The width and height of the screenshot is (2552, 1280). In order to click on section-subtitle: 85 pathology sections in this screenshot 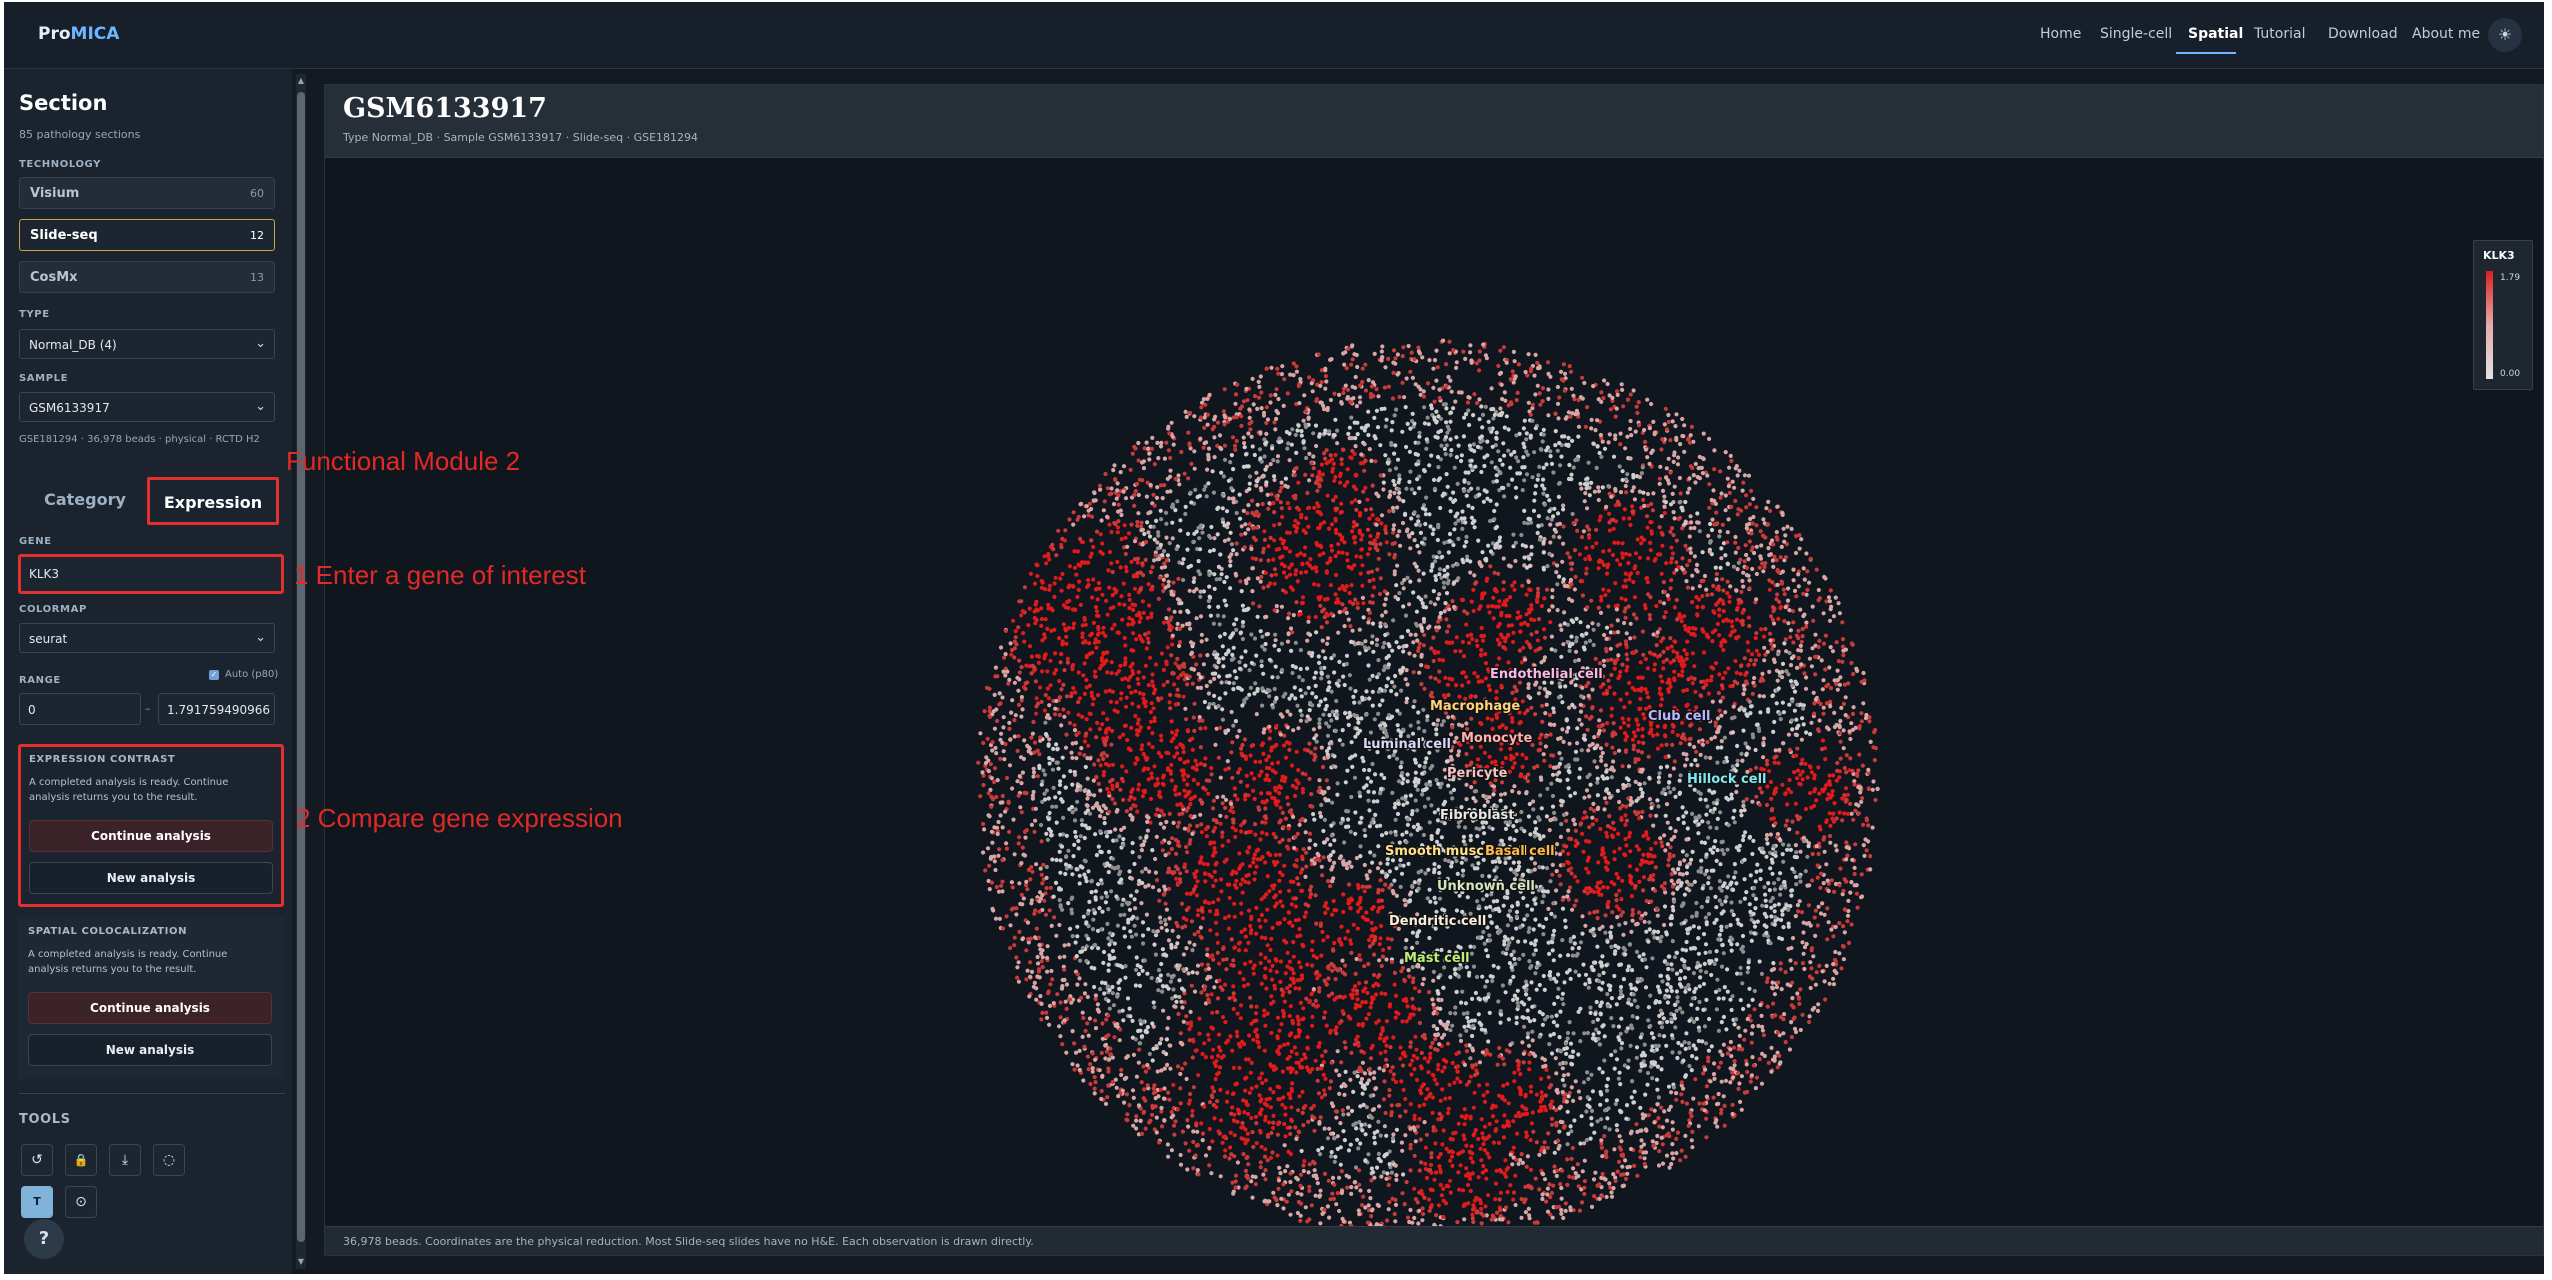, I will do `click(80, 134)`.